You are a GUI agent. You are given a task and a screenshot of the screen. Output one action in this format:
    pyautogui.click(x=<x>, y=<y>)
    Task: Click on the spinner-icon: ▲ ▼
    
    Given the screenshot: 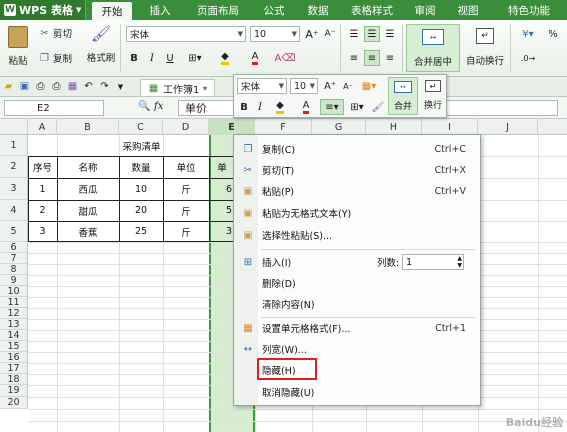 What is the action you would take?
    pyautogui.click(x=459, y=262)
    